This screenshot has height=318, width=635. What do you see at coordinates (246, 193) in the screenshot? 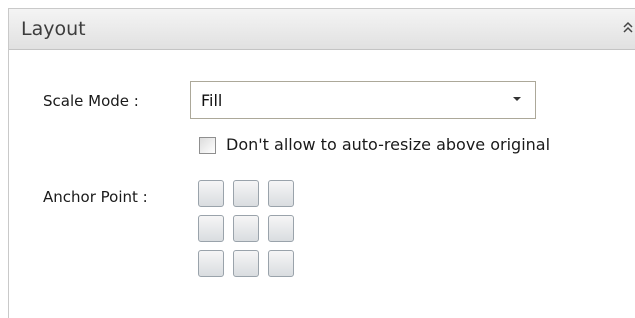
I see `anchor-top-center-button` at bounding box center [246, 193].